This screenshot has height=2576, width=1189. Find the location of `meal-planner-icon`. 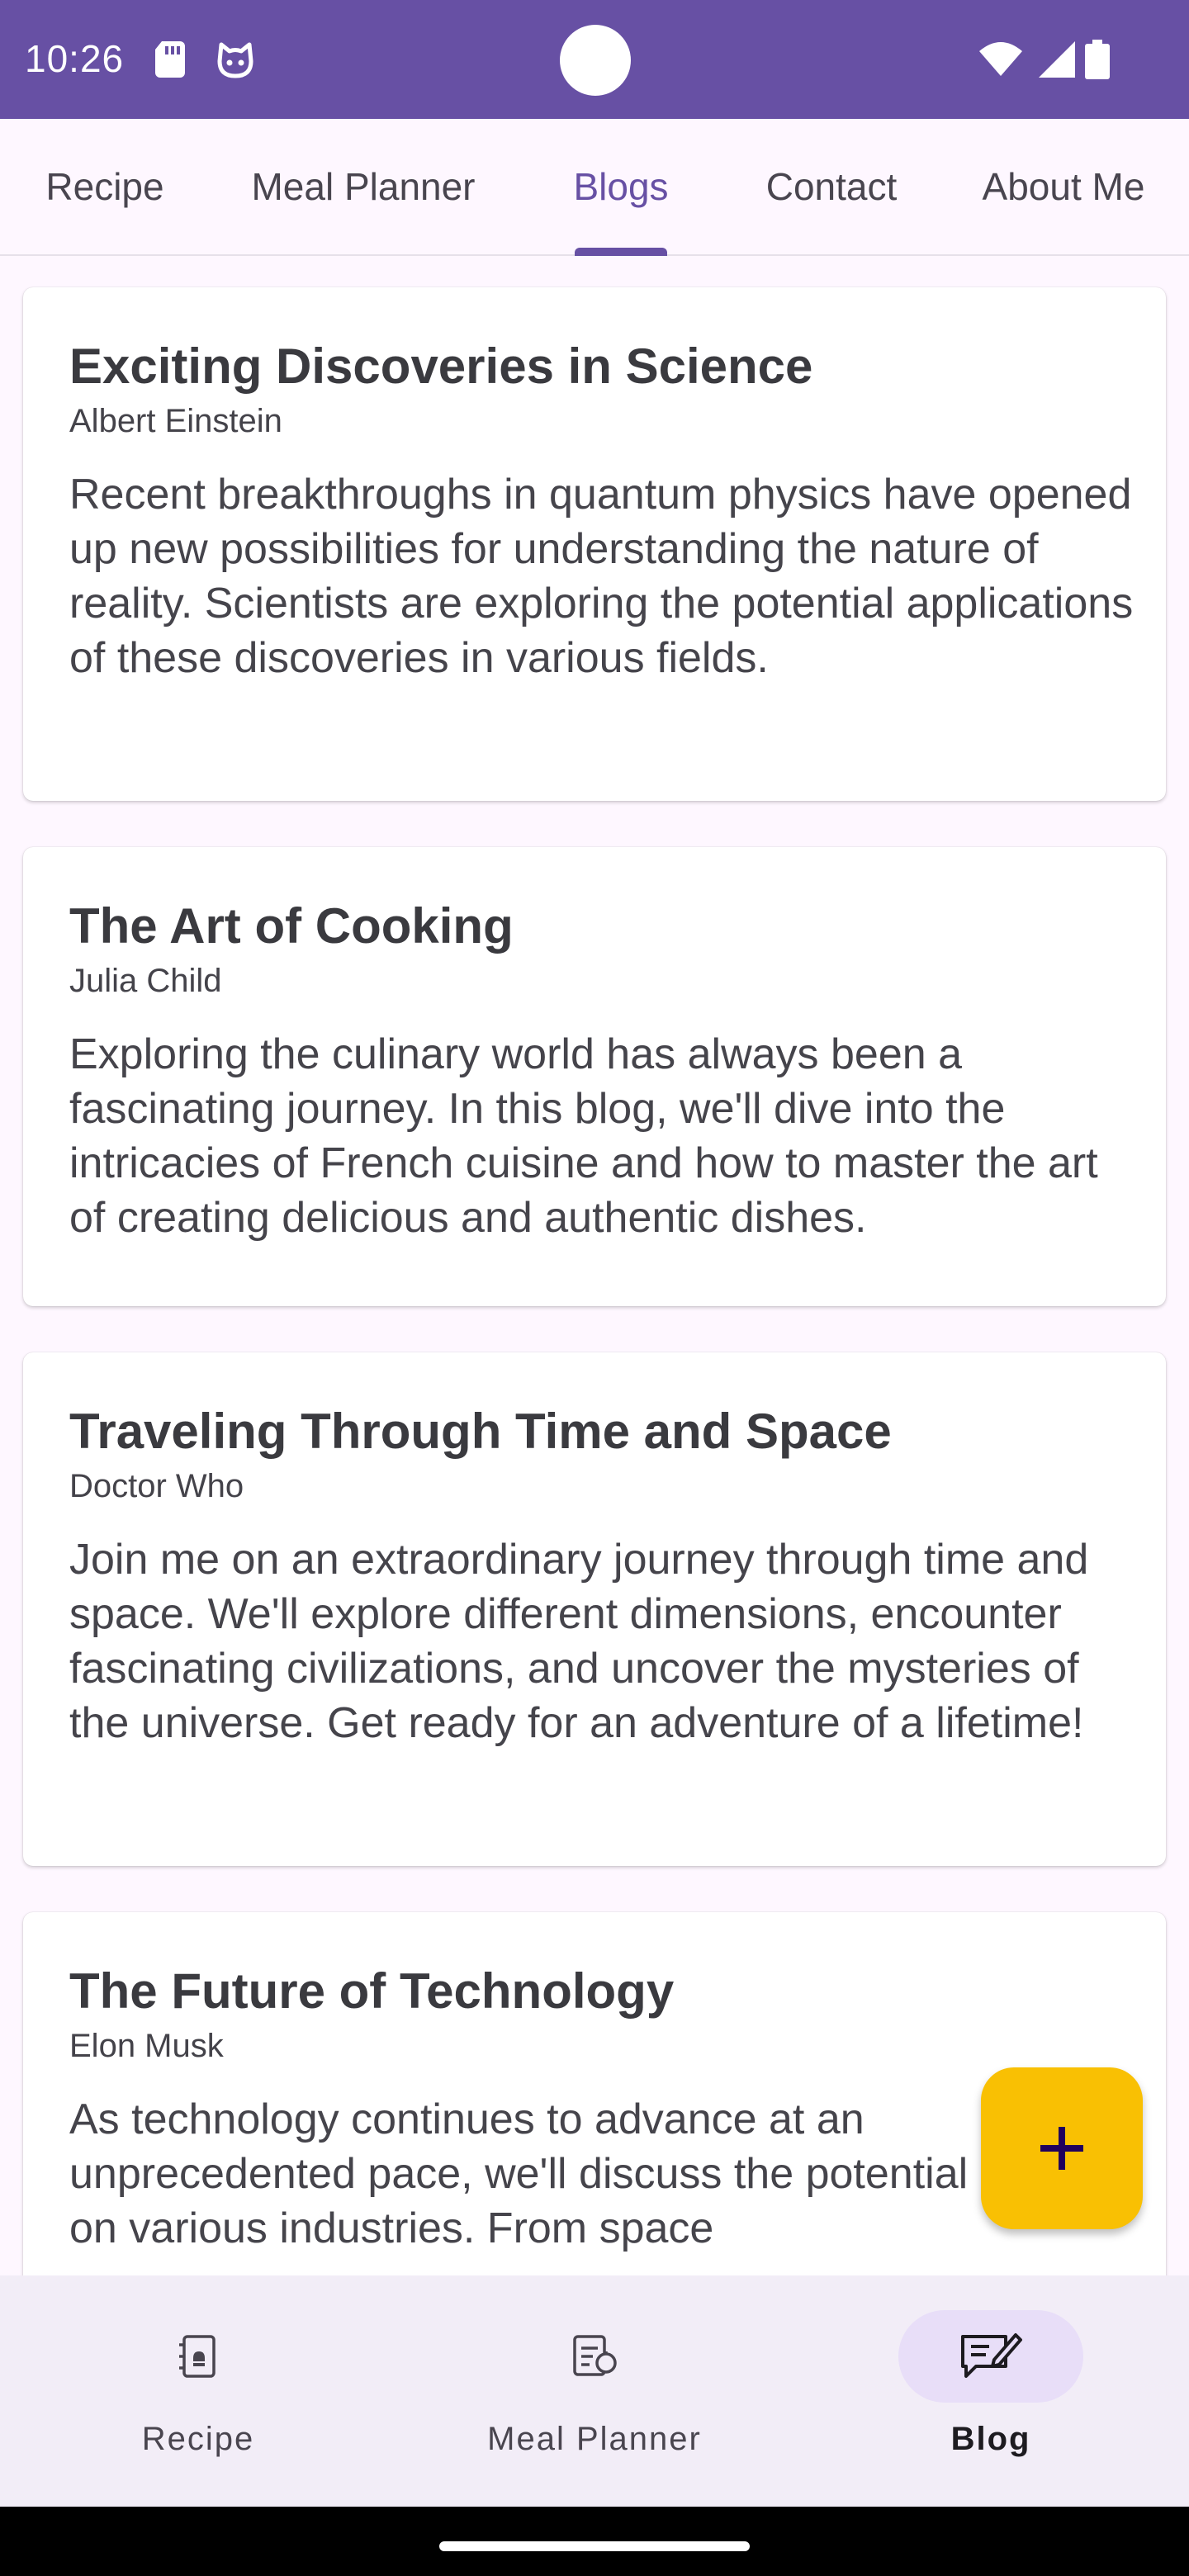

meal-planner-icon is located at coordinates (595, 2355).